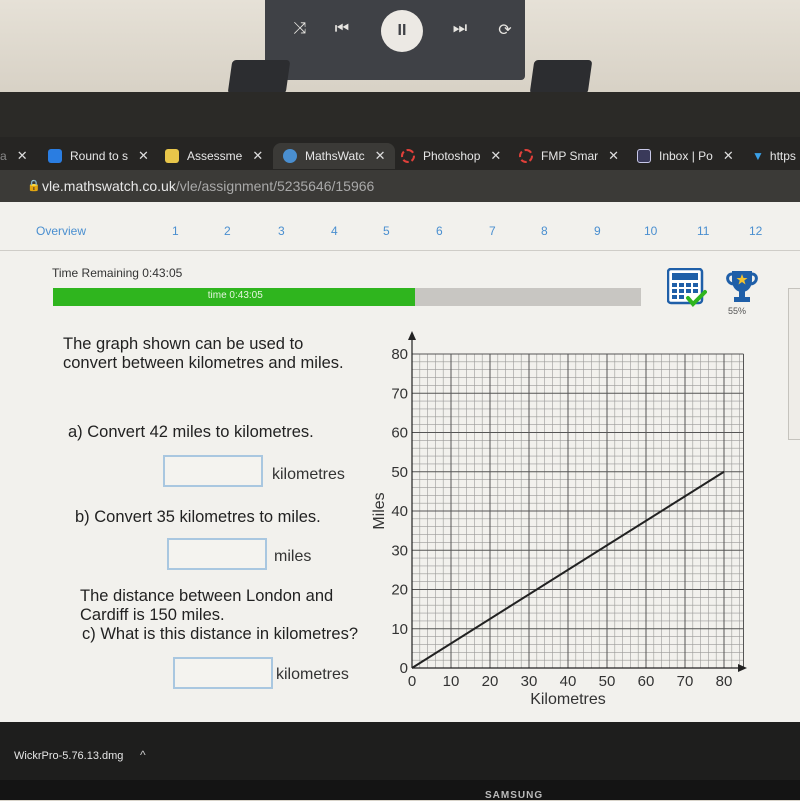  Describe the element at coordinates (400, 790) in the screenshot. I see `monitor-bottom-bezel` at that location.